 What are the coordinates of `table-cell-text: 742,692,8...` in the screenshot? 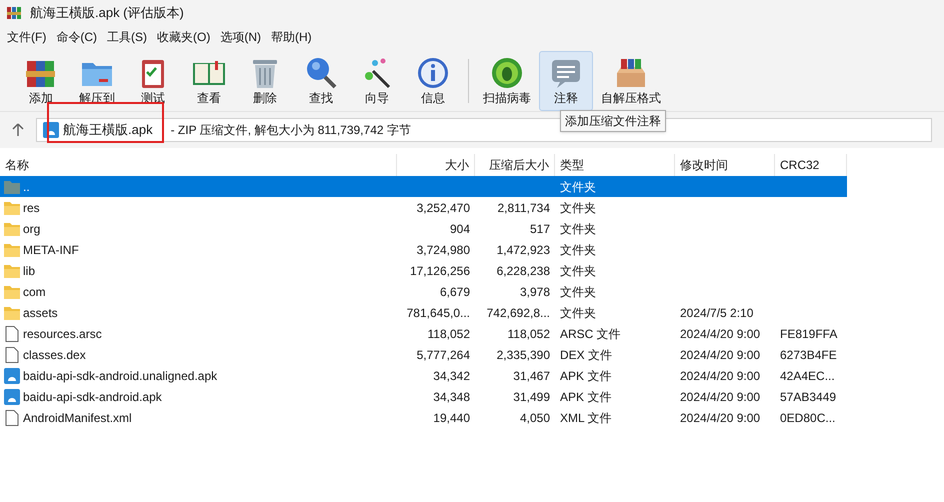 It's located at (518, 313).